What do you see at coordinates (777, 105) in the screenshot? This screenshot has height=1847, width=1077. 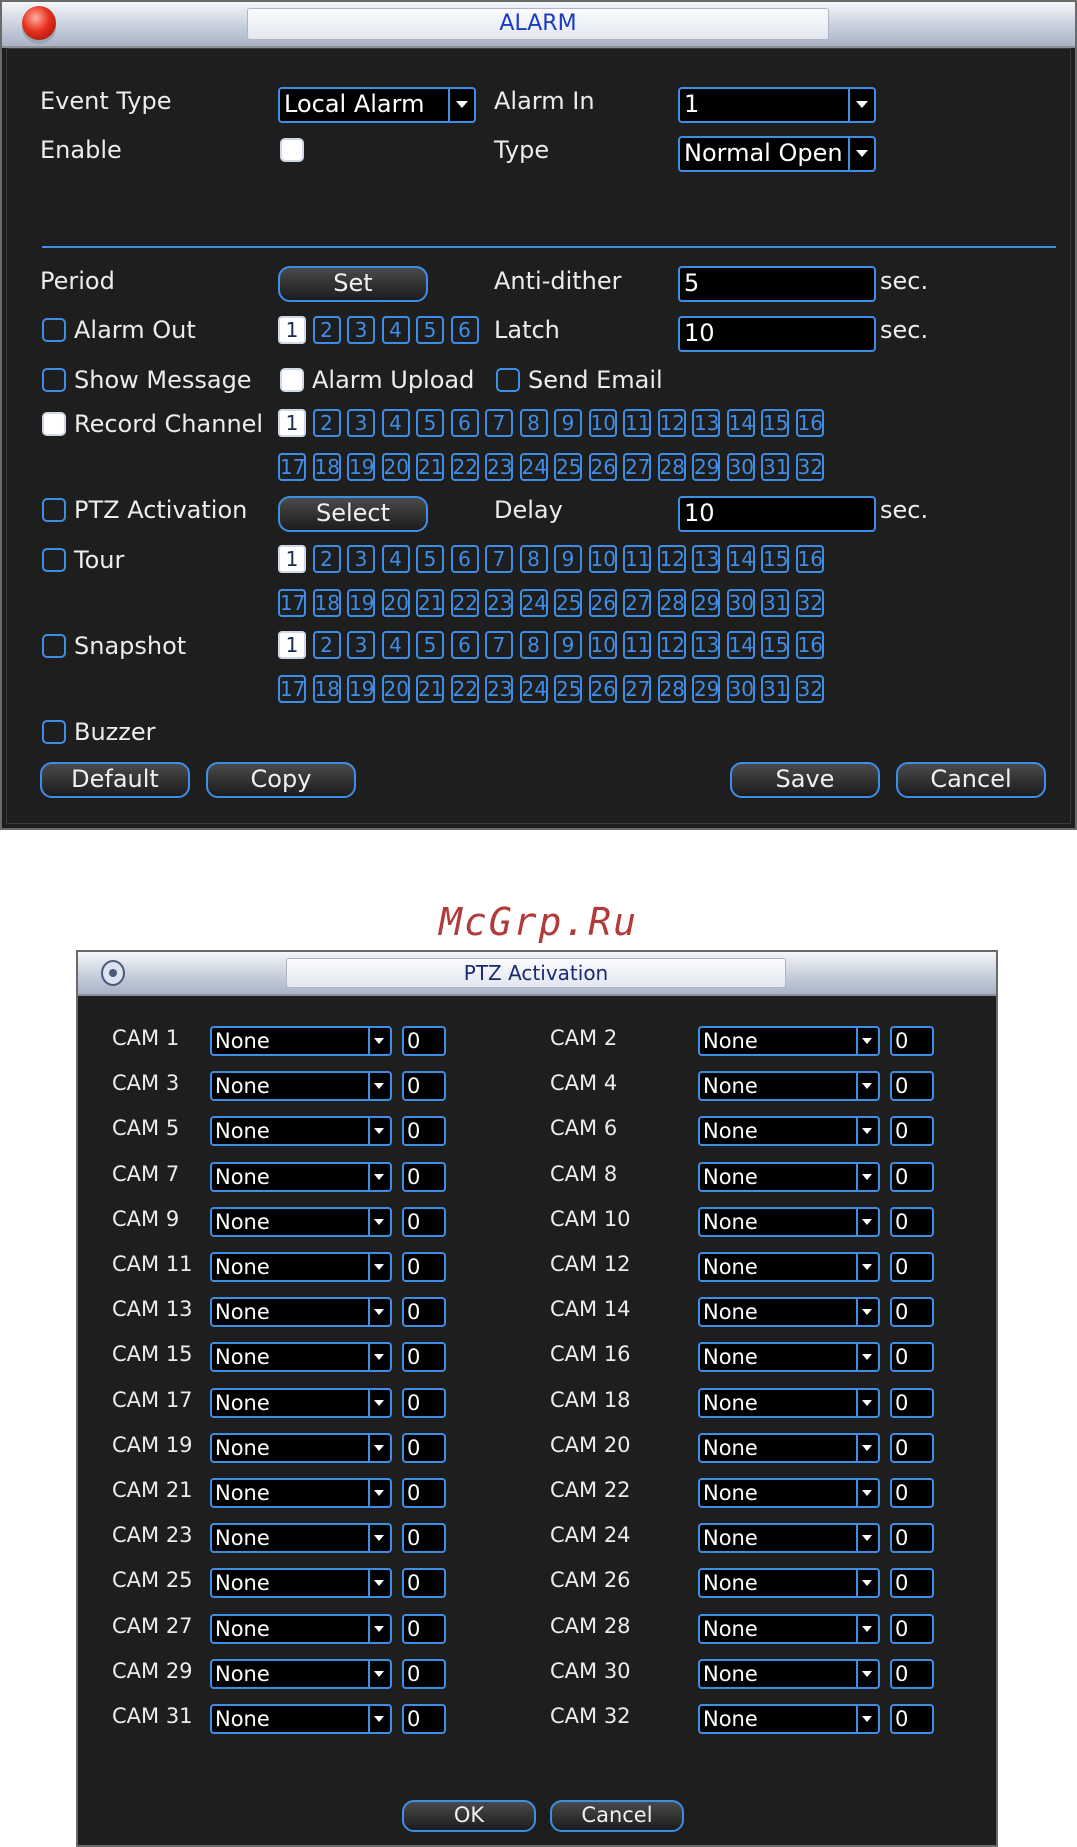 I see `alarm-in-select: 1` at bounding box center [777, 105].